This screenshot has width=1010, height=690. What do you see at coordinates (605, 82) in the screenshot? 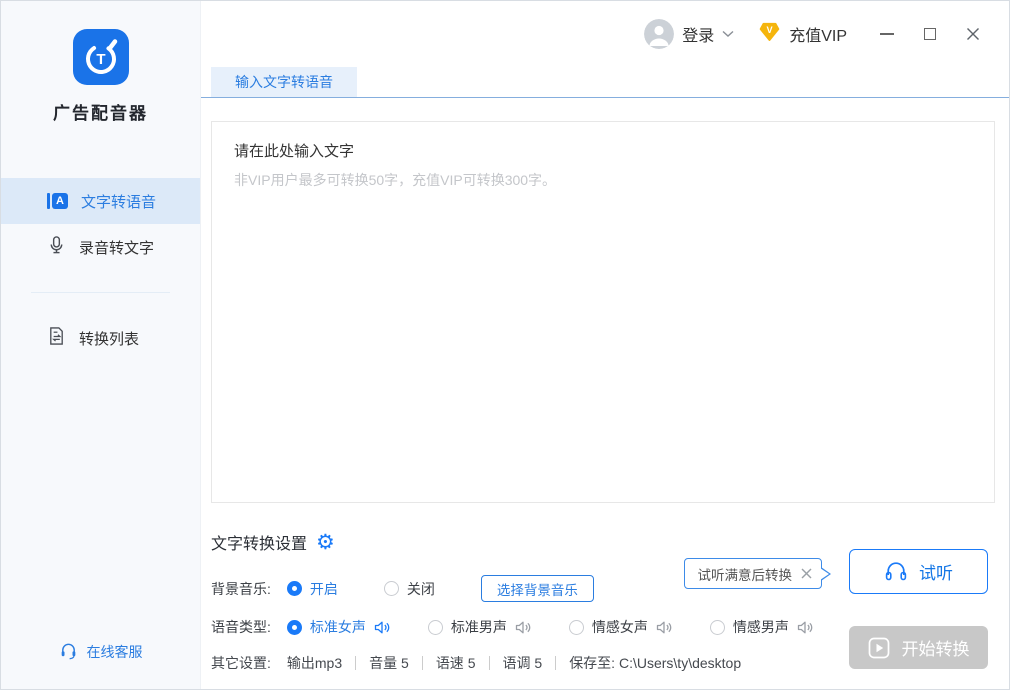
I see `tab-bar: 输入文字转语音` at bounding box center [605, 82].